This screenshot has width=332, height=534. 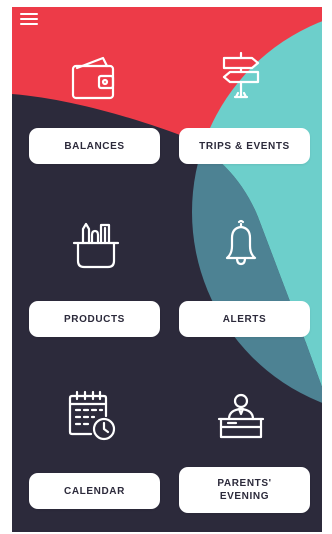 I want to click on balances-label: BALANCES, so click(x=94, y=146).